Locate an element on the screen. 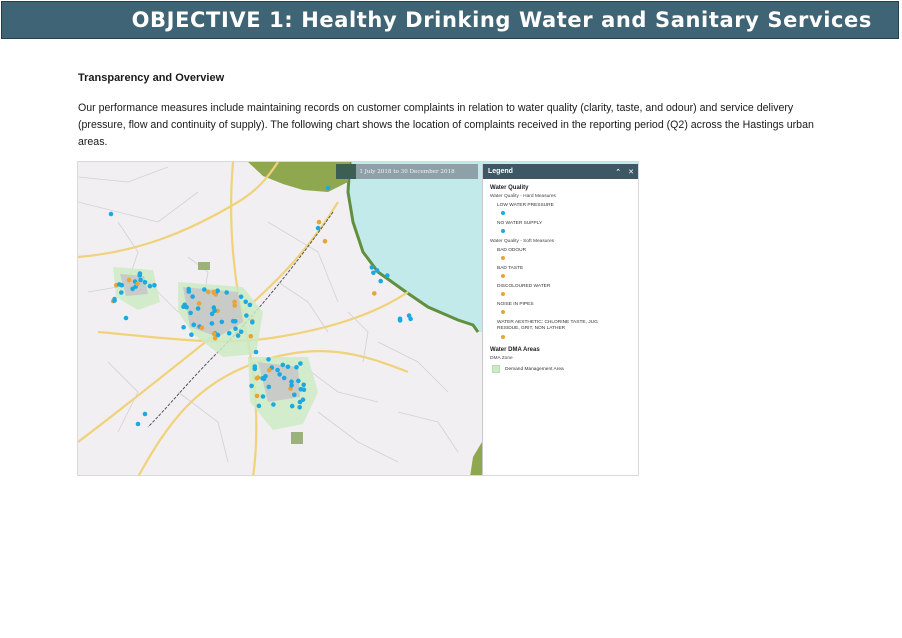  close-icon: ✕ is located at coordinates (631, 172).